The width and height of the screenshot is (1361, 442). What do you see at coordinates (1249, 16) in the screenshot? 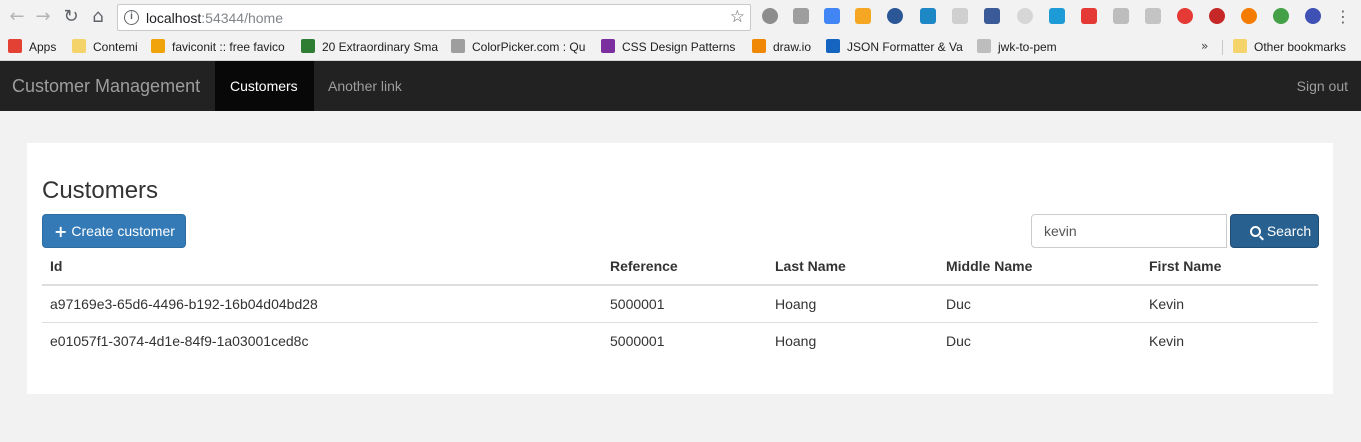
I see `extension-lifebuoy-icon` at bounding box center [1249, 16].